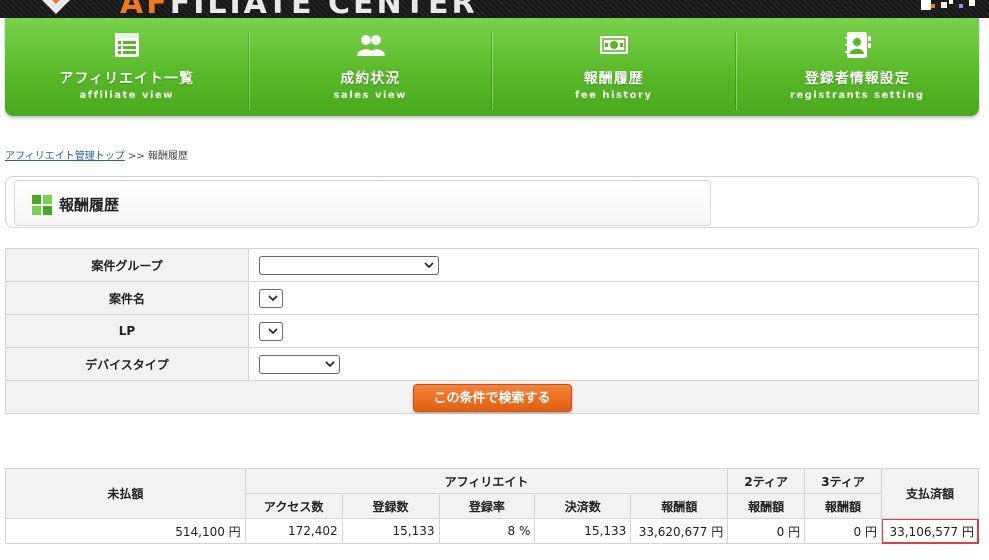 The height and width of the screenshot is (560, 989). What do you see at coordinates (843, 481) in the screenshot?
I see `header-tier3: 3ティア` at bounding box center [843, 481].